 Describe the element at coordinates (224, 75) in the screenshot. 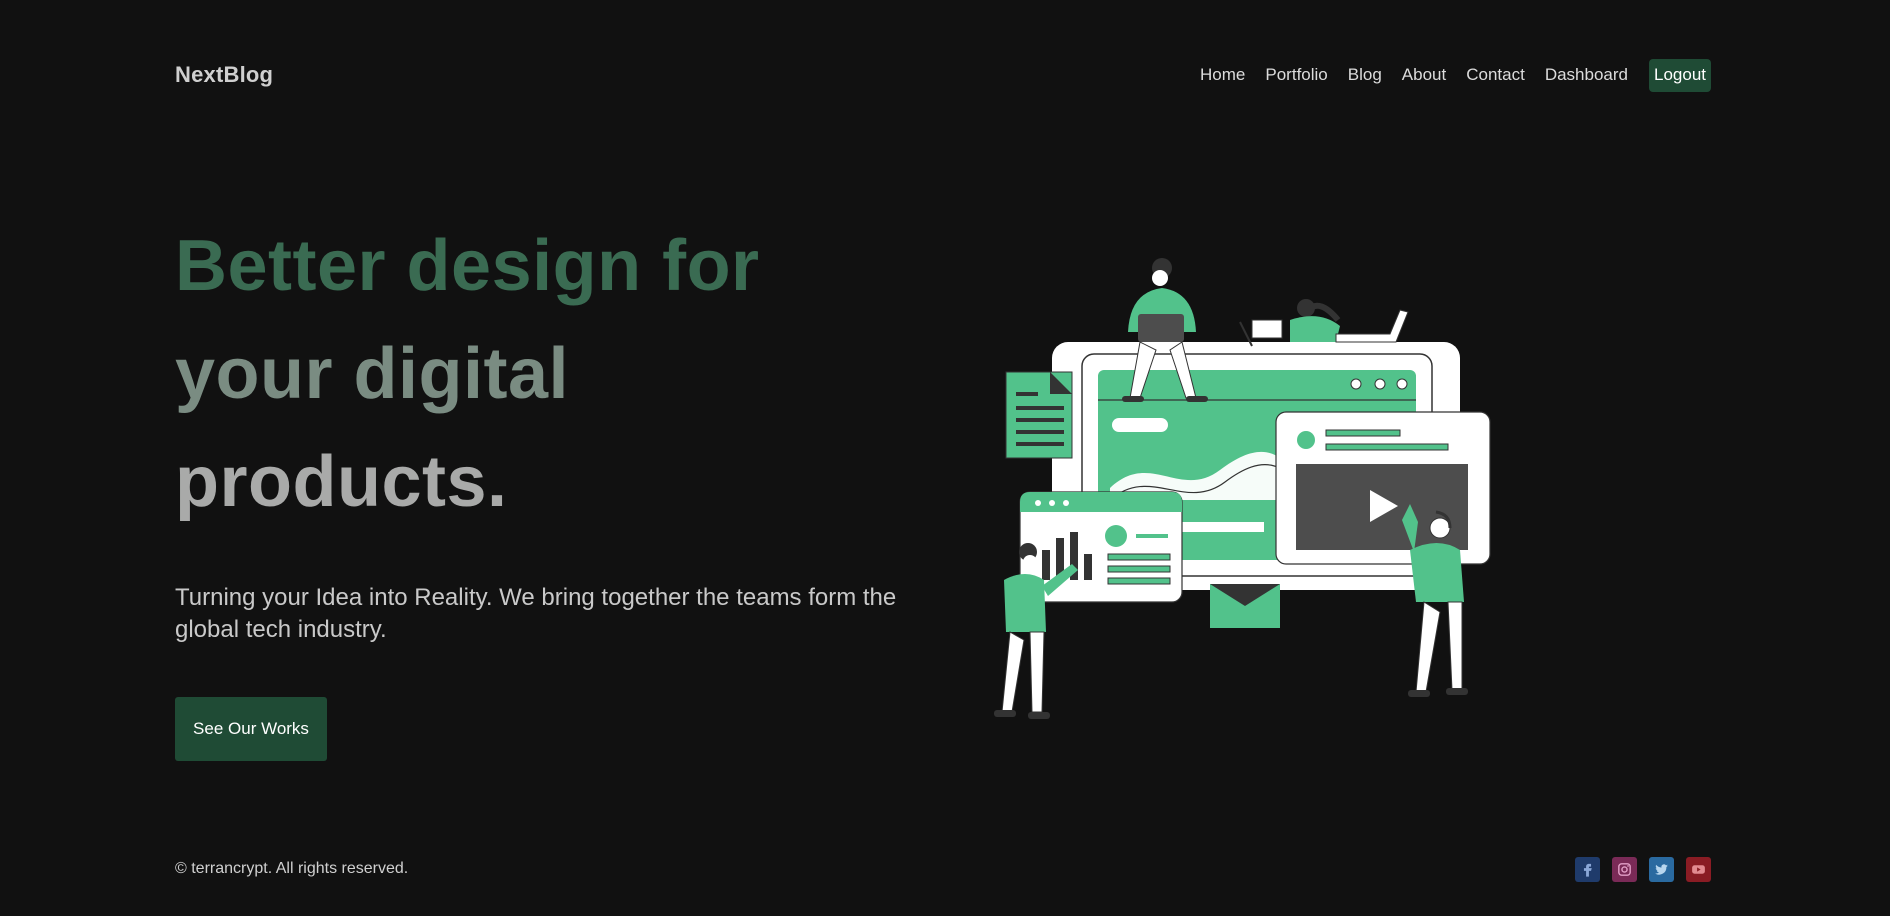

I see `site-logo: NextBlog` at that location.